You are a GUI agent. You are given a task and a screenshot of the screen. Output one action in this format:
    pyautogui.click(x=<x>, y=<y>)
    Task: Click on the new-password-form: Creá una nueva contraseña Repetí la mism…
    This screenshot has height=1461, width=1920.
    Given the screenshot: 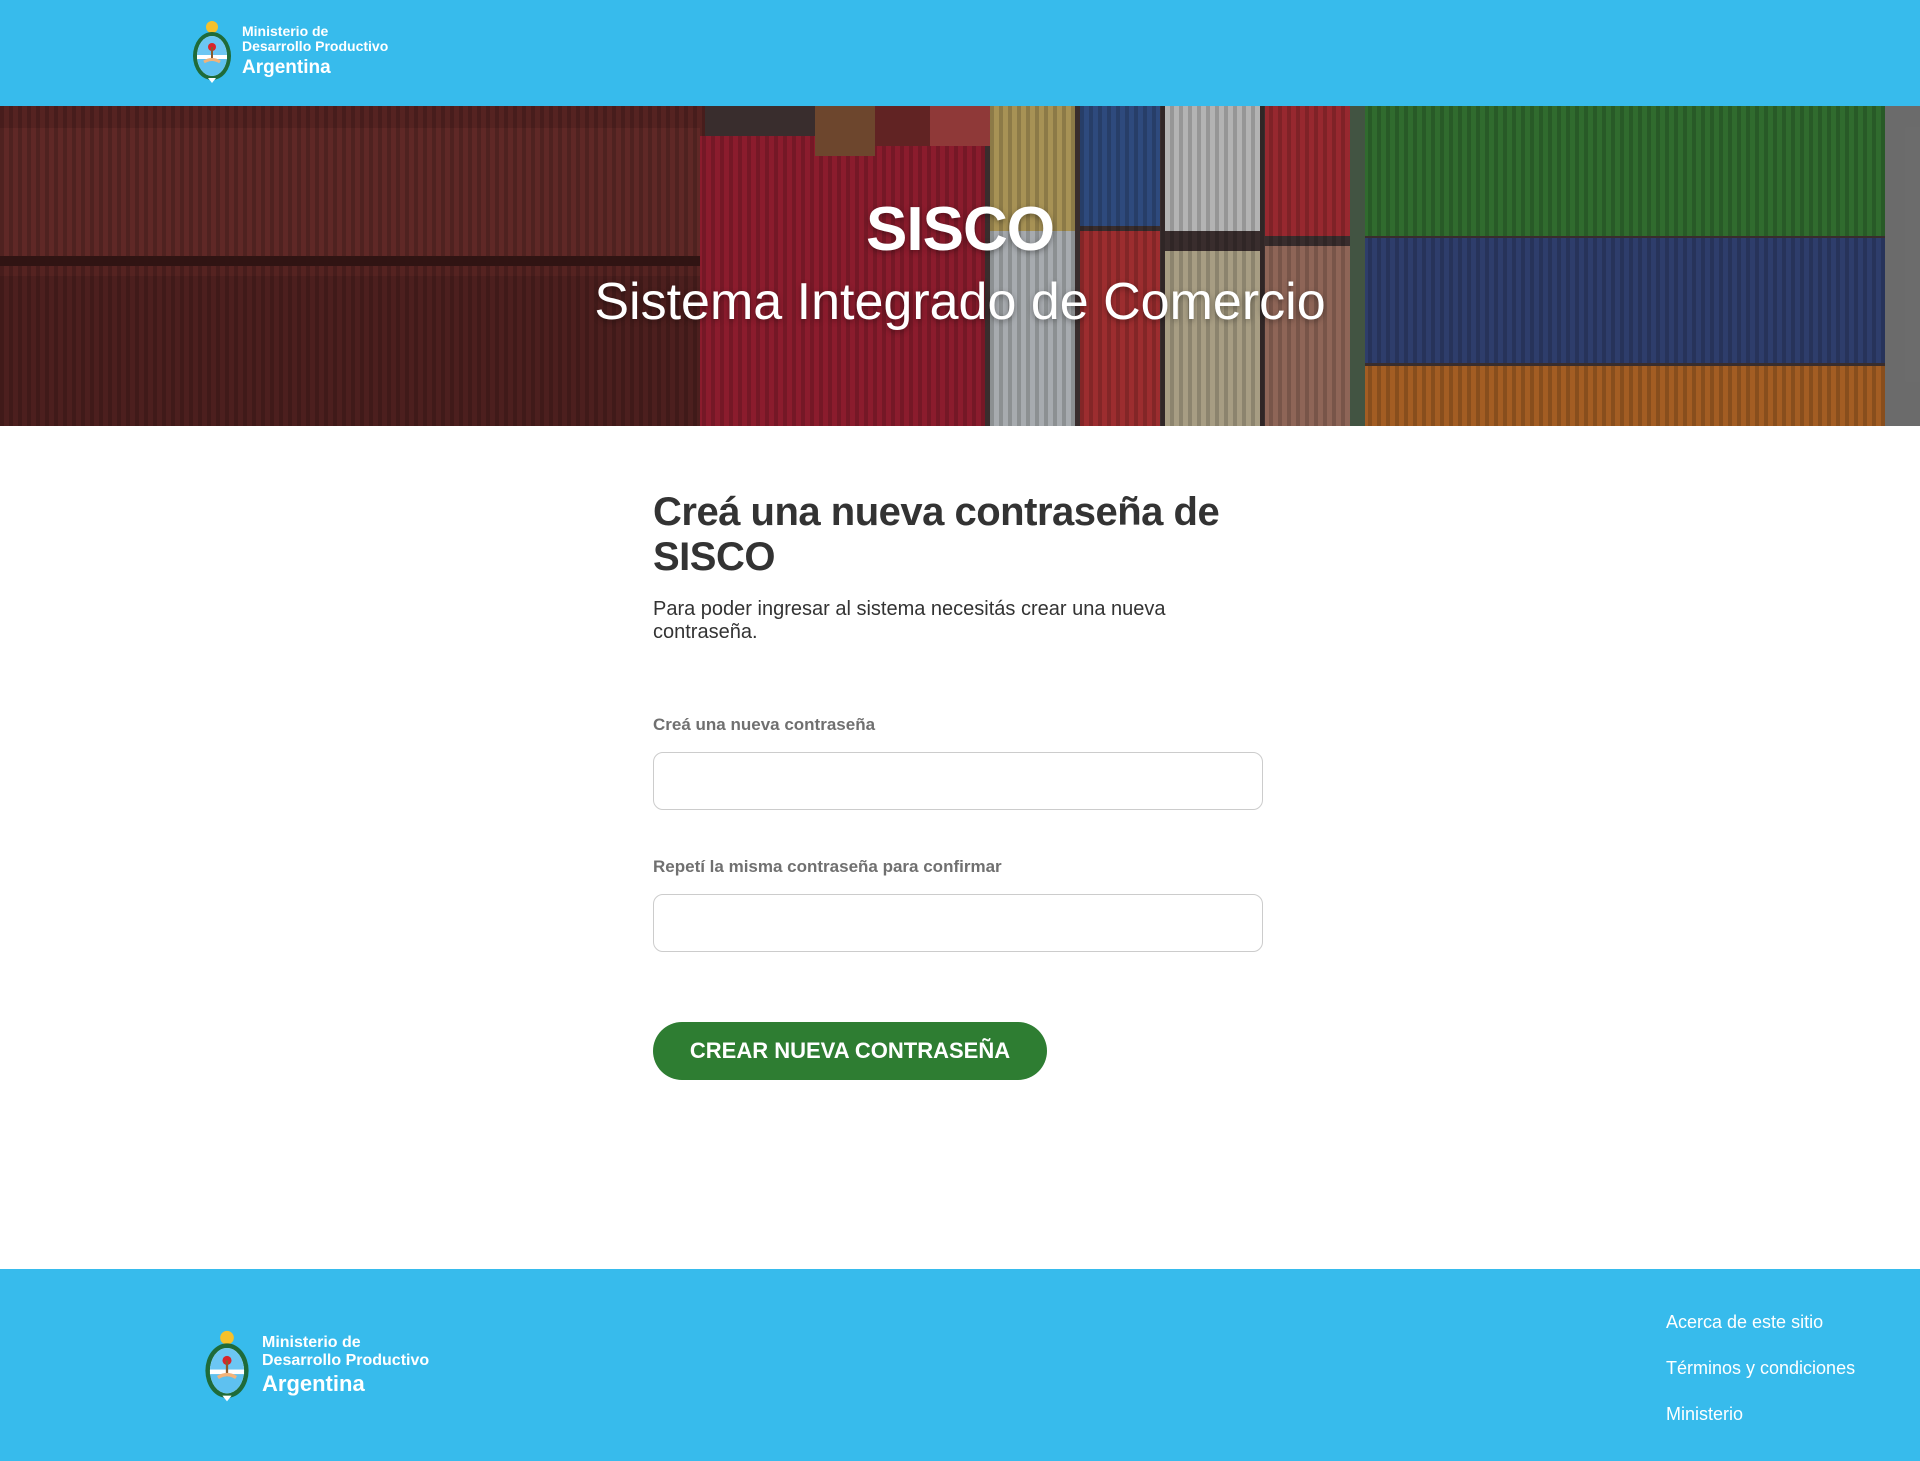 What is the action you would take?
    pyautogui.click(x=963, y=897)
    